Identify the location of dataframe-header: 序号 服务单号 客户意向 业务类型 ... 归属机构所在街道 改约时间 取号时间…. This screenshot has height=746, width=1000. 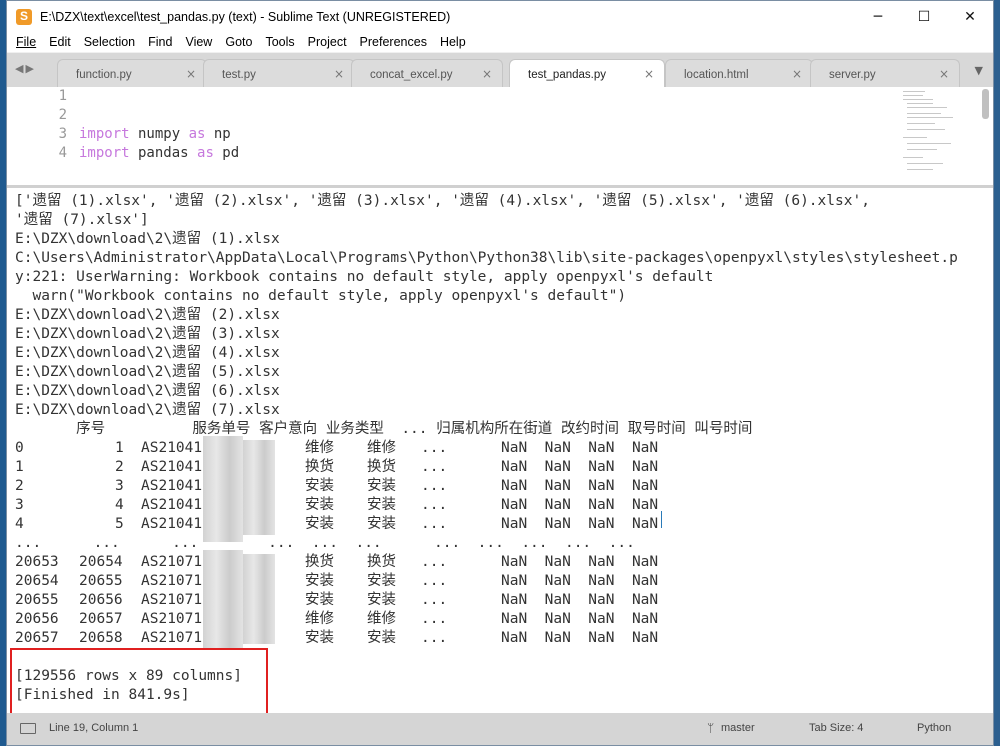
(384, 429).